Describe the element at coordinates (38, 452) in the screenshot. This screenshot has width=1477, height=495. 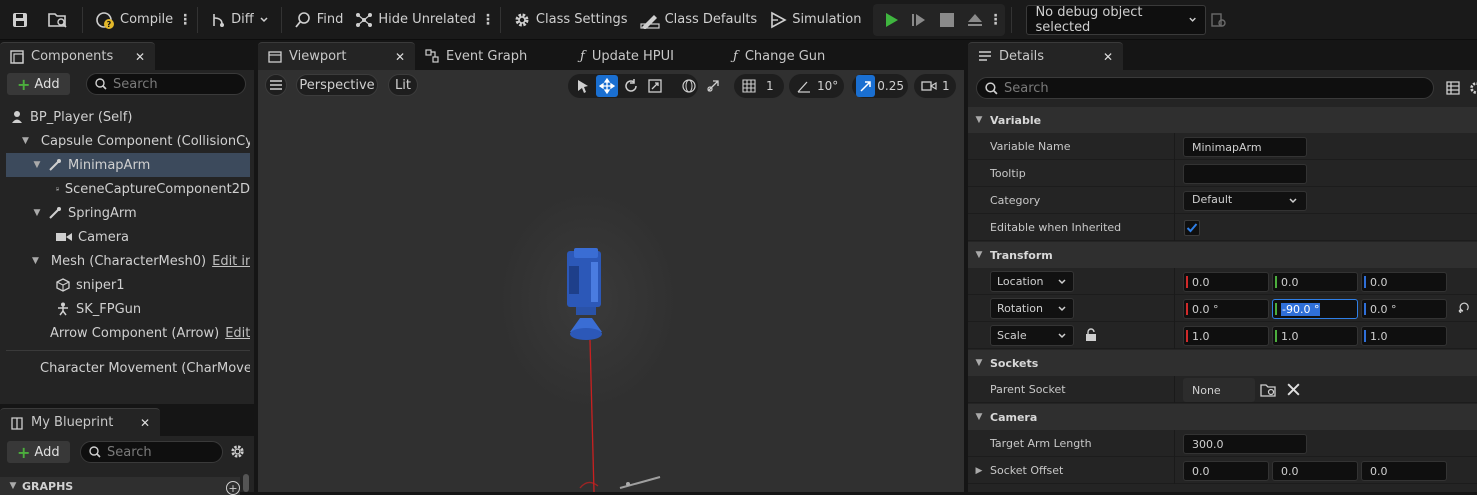
I see `add-blueprint-item-button: + Add` at that location.